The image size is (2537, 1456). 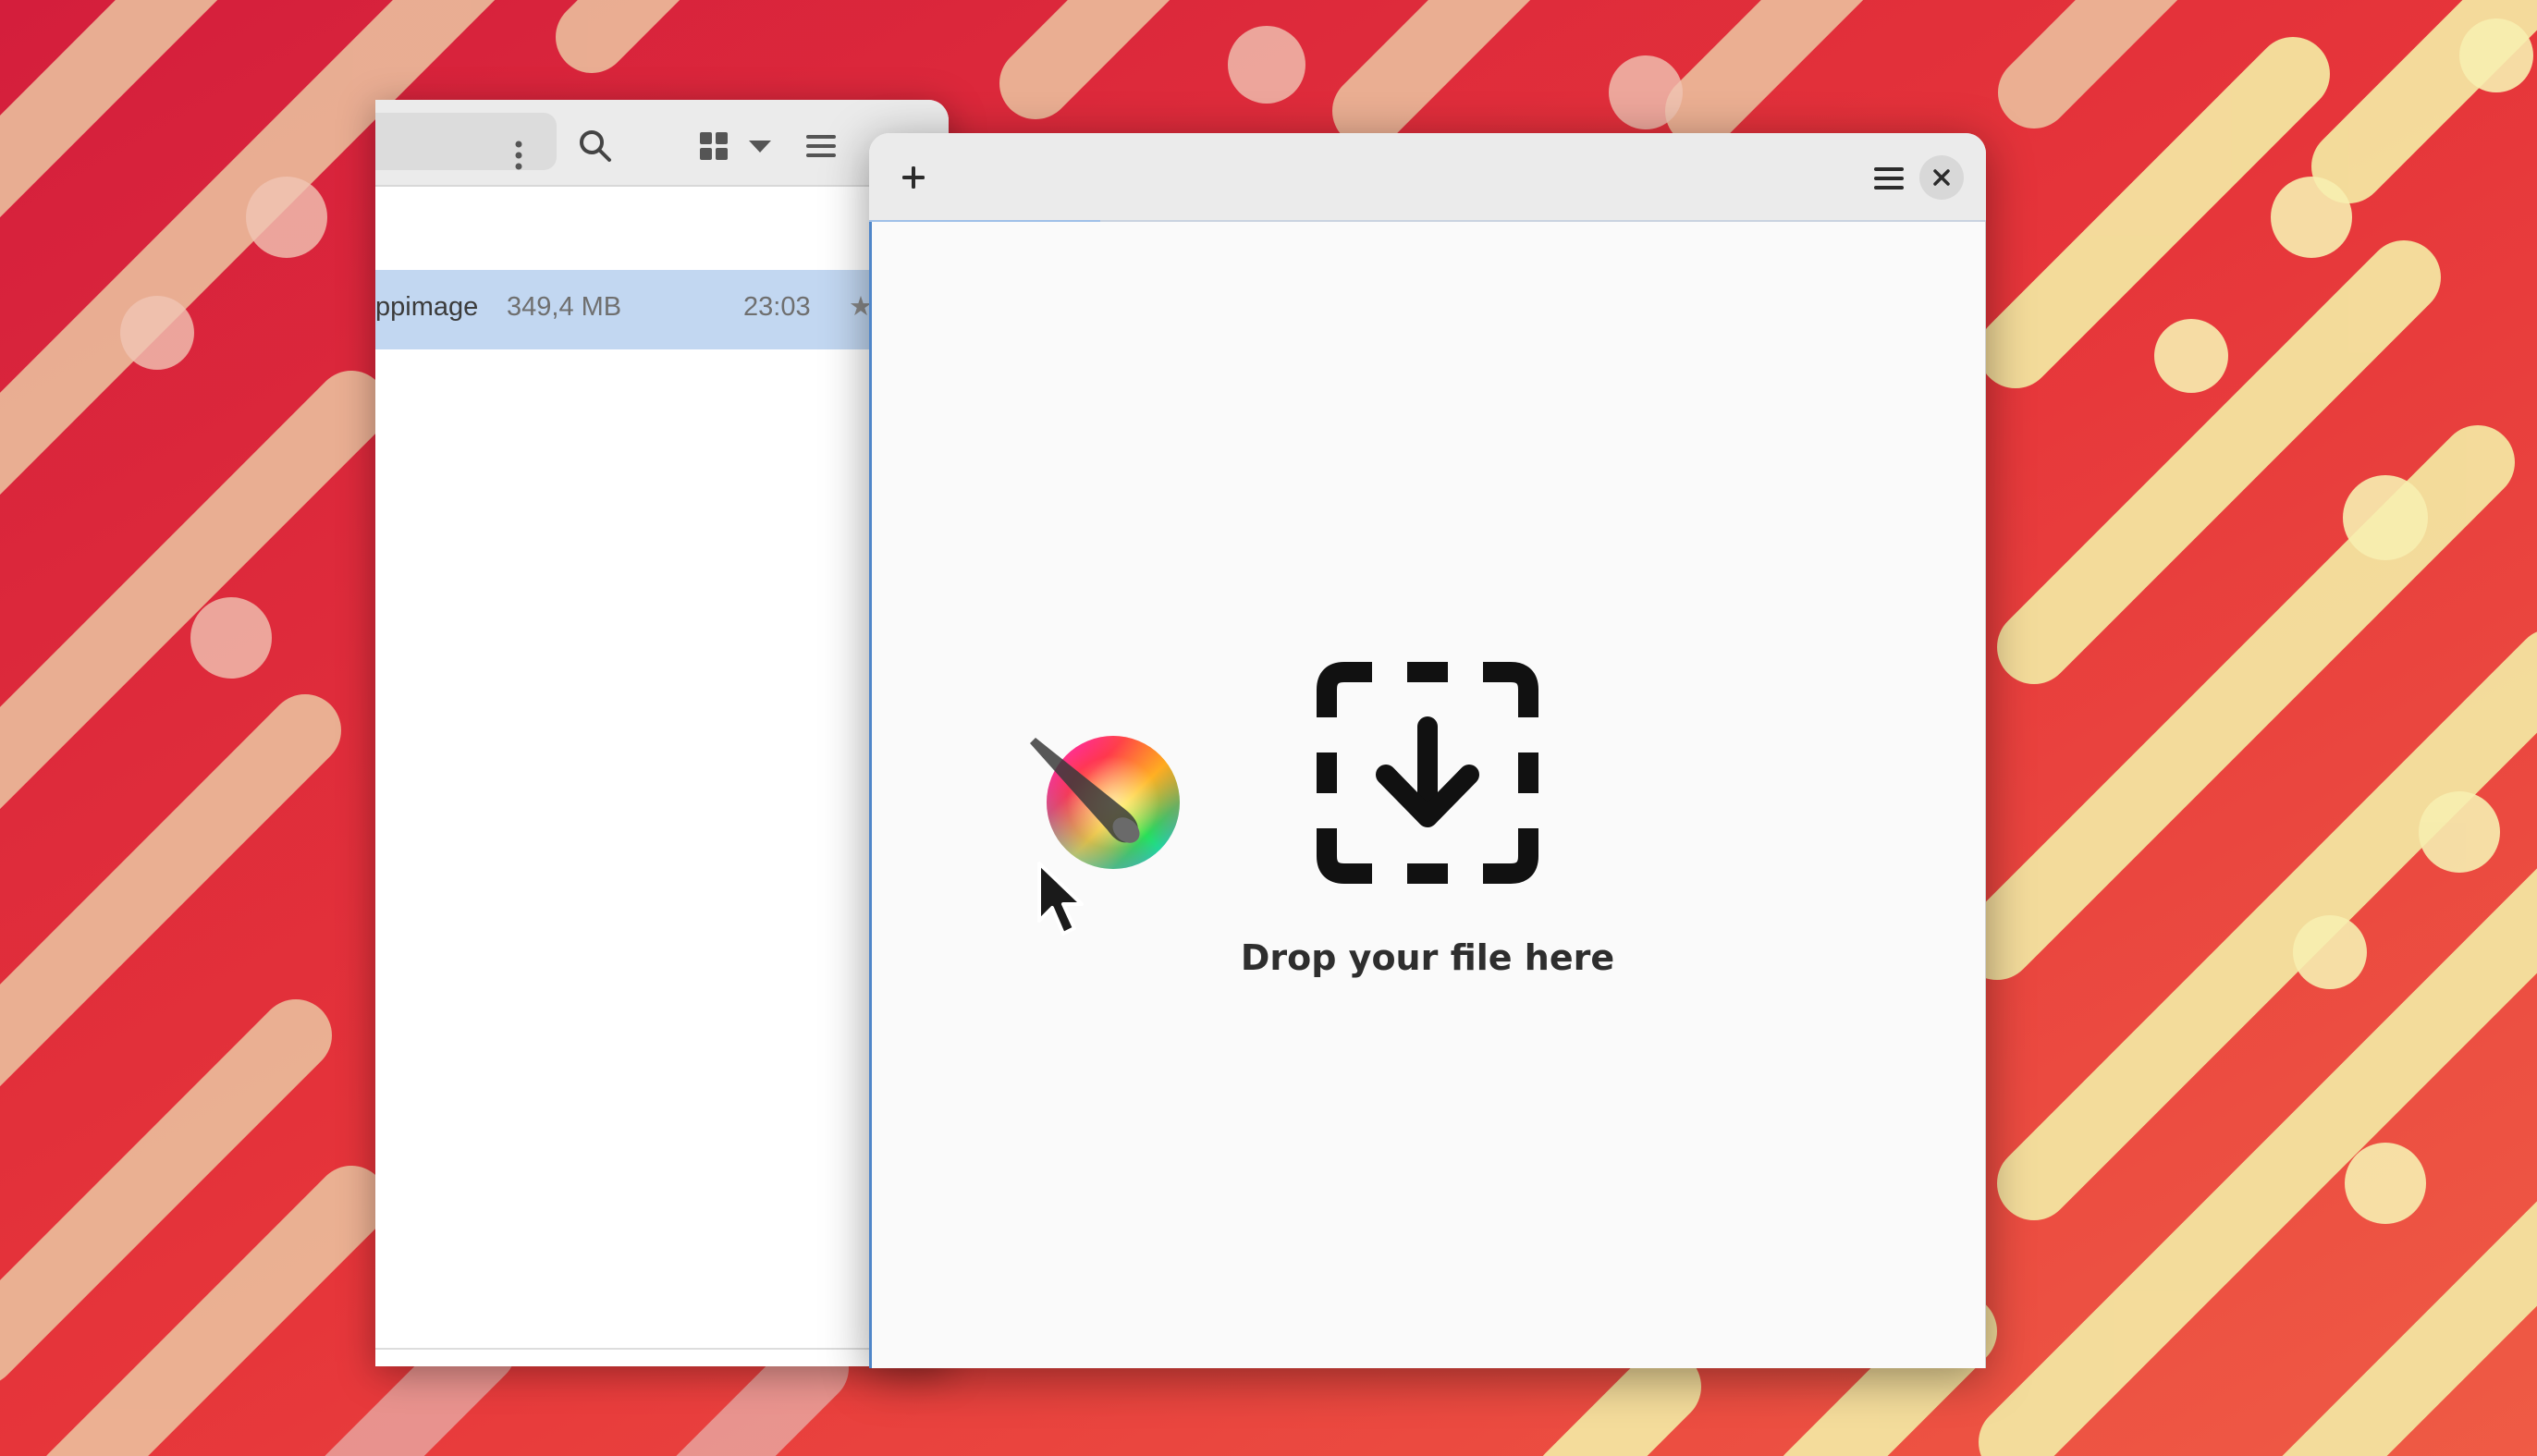 I want to click on file-size: 349,4 MB, so click(x=564, y=307).